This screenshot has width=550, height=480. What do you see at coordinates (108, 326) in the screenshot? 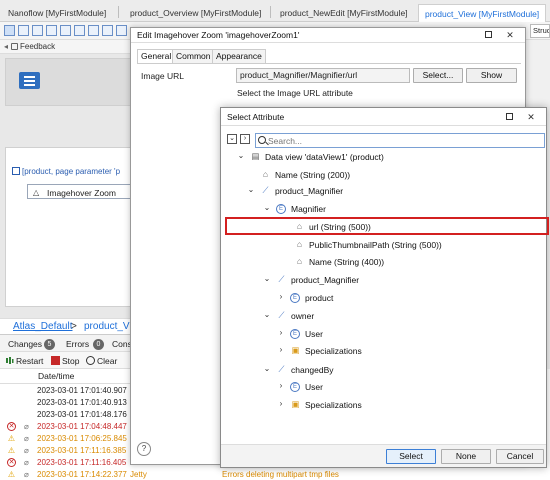
I see `breadcrumb-current: product_Vi` at bounding box center [108, 326].